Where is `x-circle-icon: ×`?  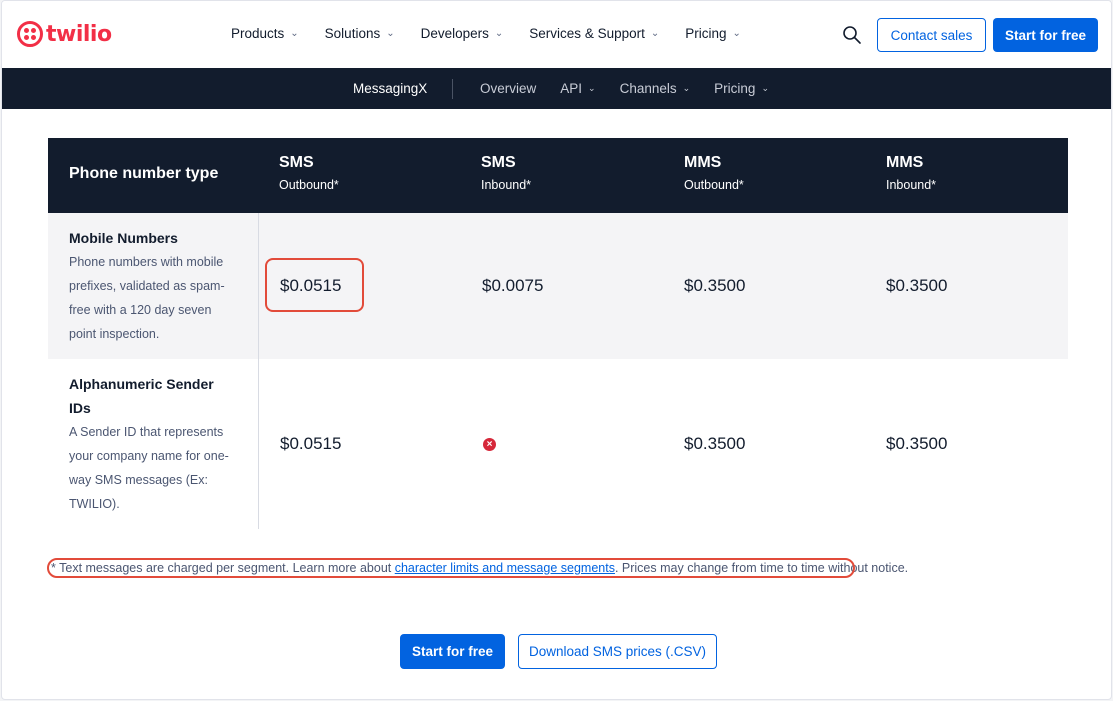 x-circle-icon: × is located at coordinates (489, 444).